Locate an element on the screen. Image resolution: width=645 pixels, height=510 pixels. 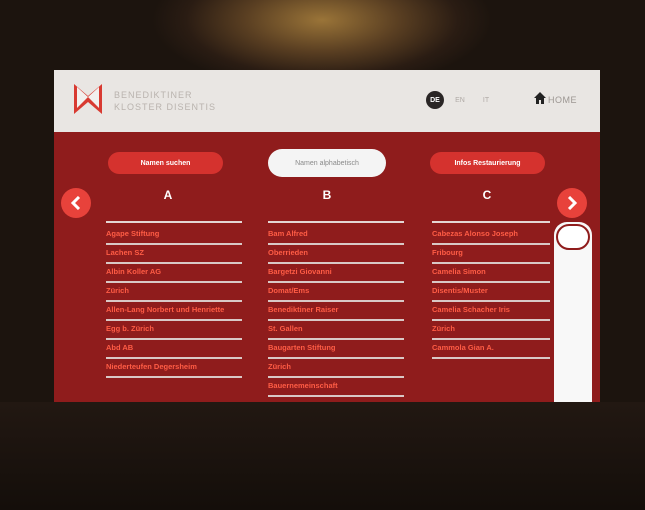
list-item: Camelia Schacher Iris is located at coordinates (491, 311).